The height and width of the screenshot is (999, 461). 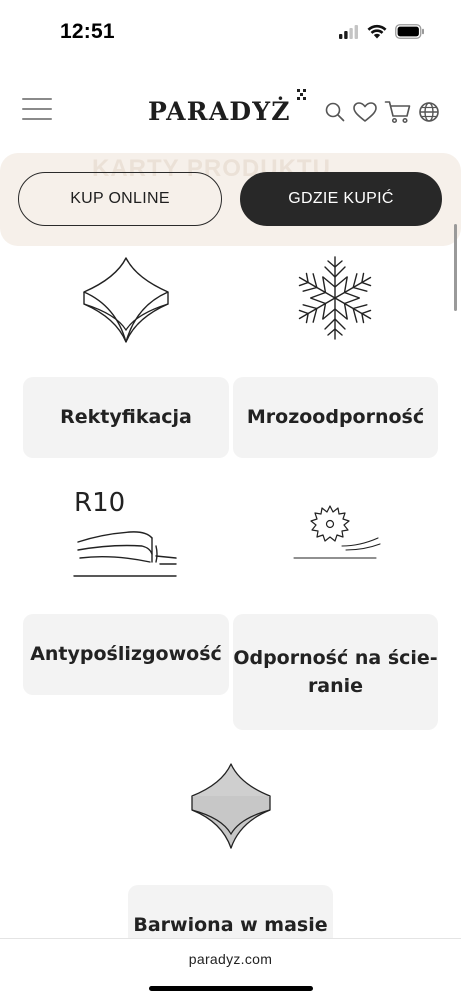 I want to click on status-icons, so click(x=382, y=31).